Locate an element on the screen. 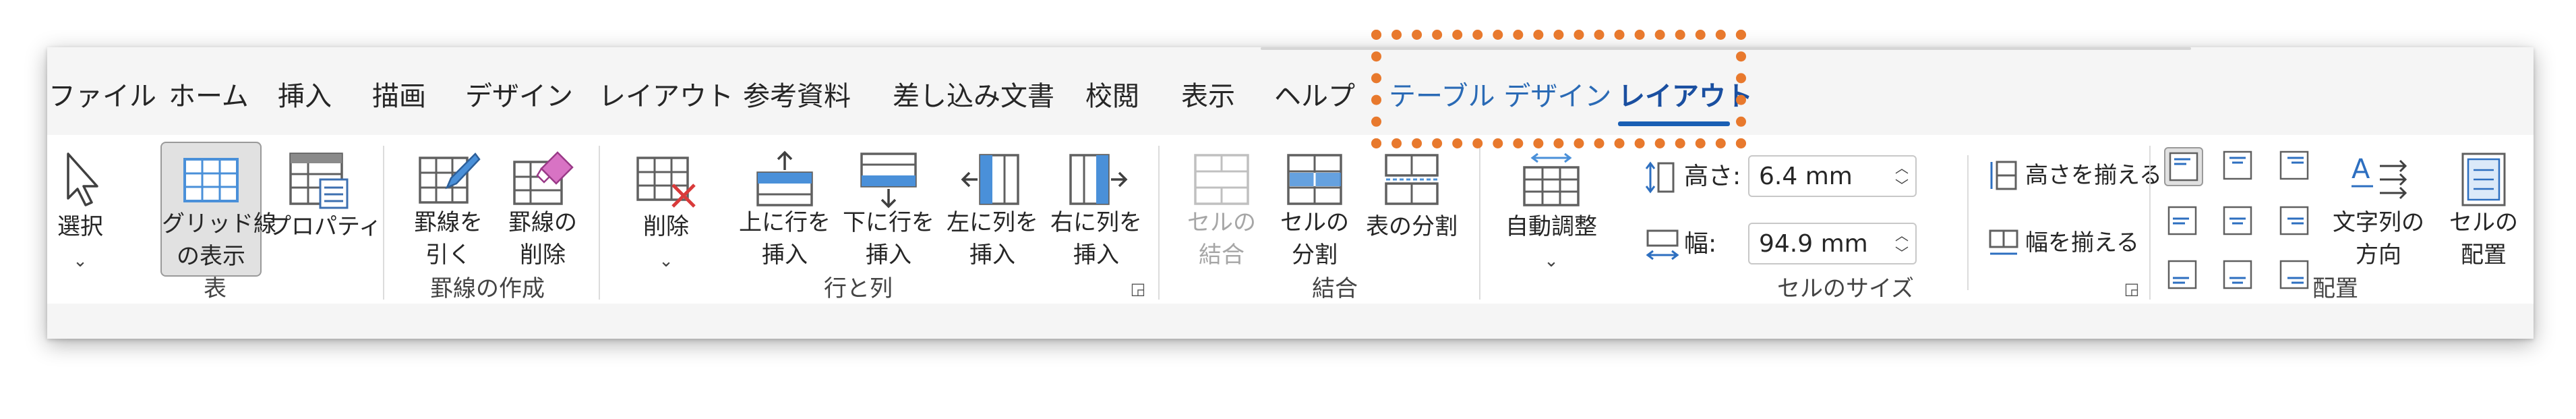 Image resolution: width=2576 pixels, height=419 pixels. align-middle-right-icon is located at coordinates (2294, 220).